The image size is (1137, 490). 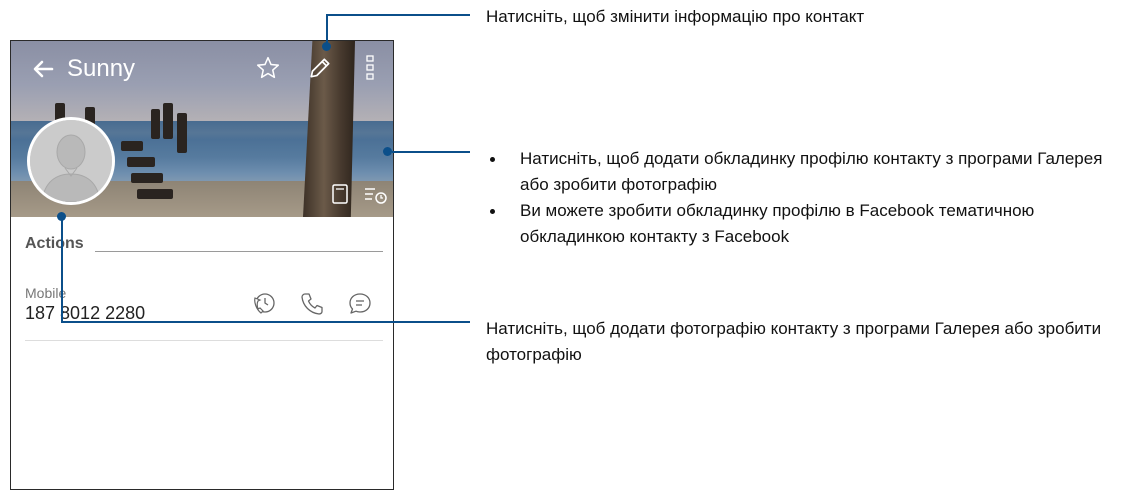 I want to click on star-icon, so click(x=268, y=68).